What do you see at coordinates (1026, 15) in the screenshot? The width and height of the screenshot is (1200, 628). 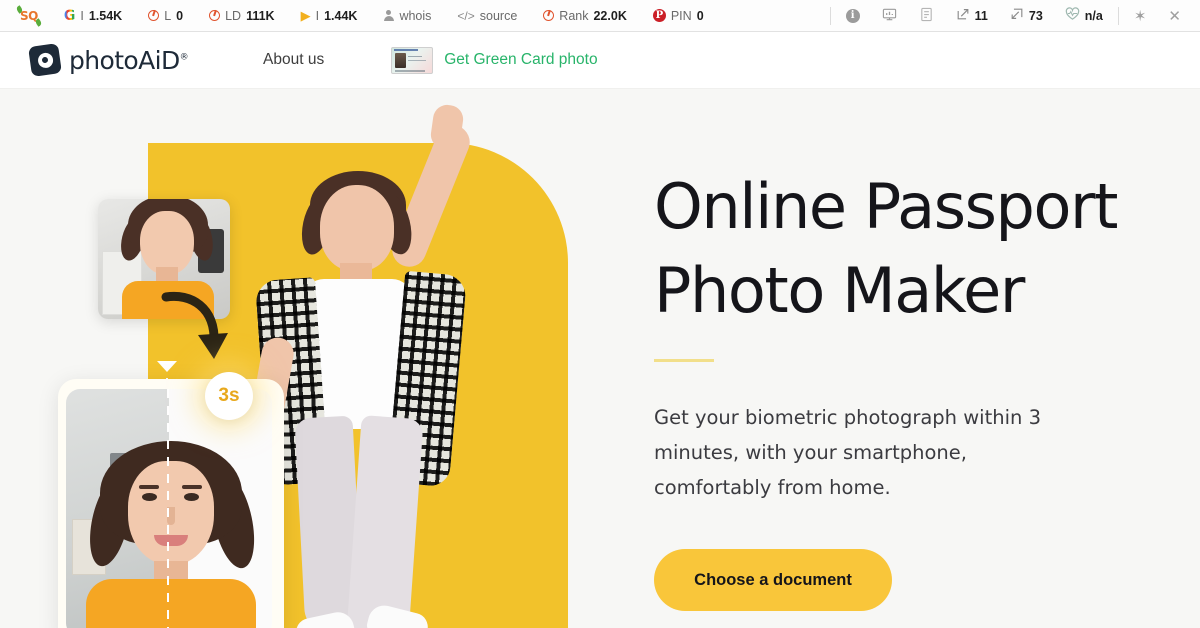 I see `seoquake-internal-links: 73` at bounding box center [1026, 15].